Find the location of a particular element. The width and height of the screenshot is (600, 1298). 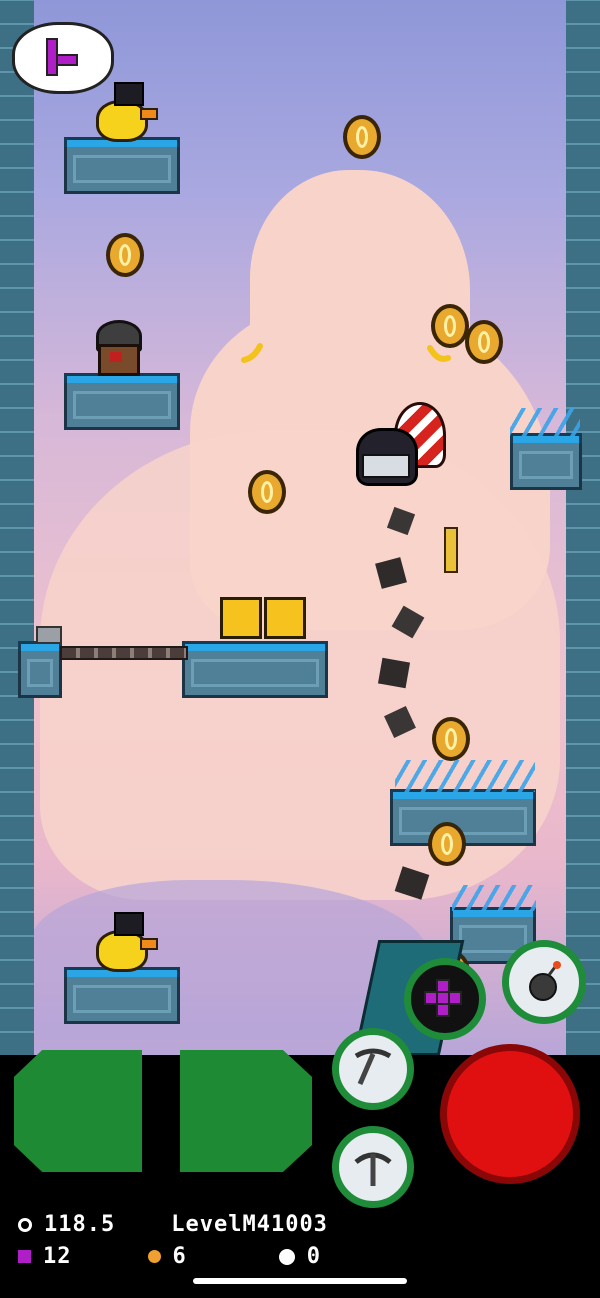

left-wall is located at coordinates (17, 527).